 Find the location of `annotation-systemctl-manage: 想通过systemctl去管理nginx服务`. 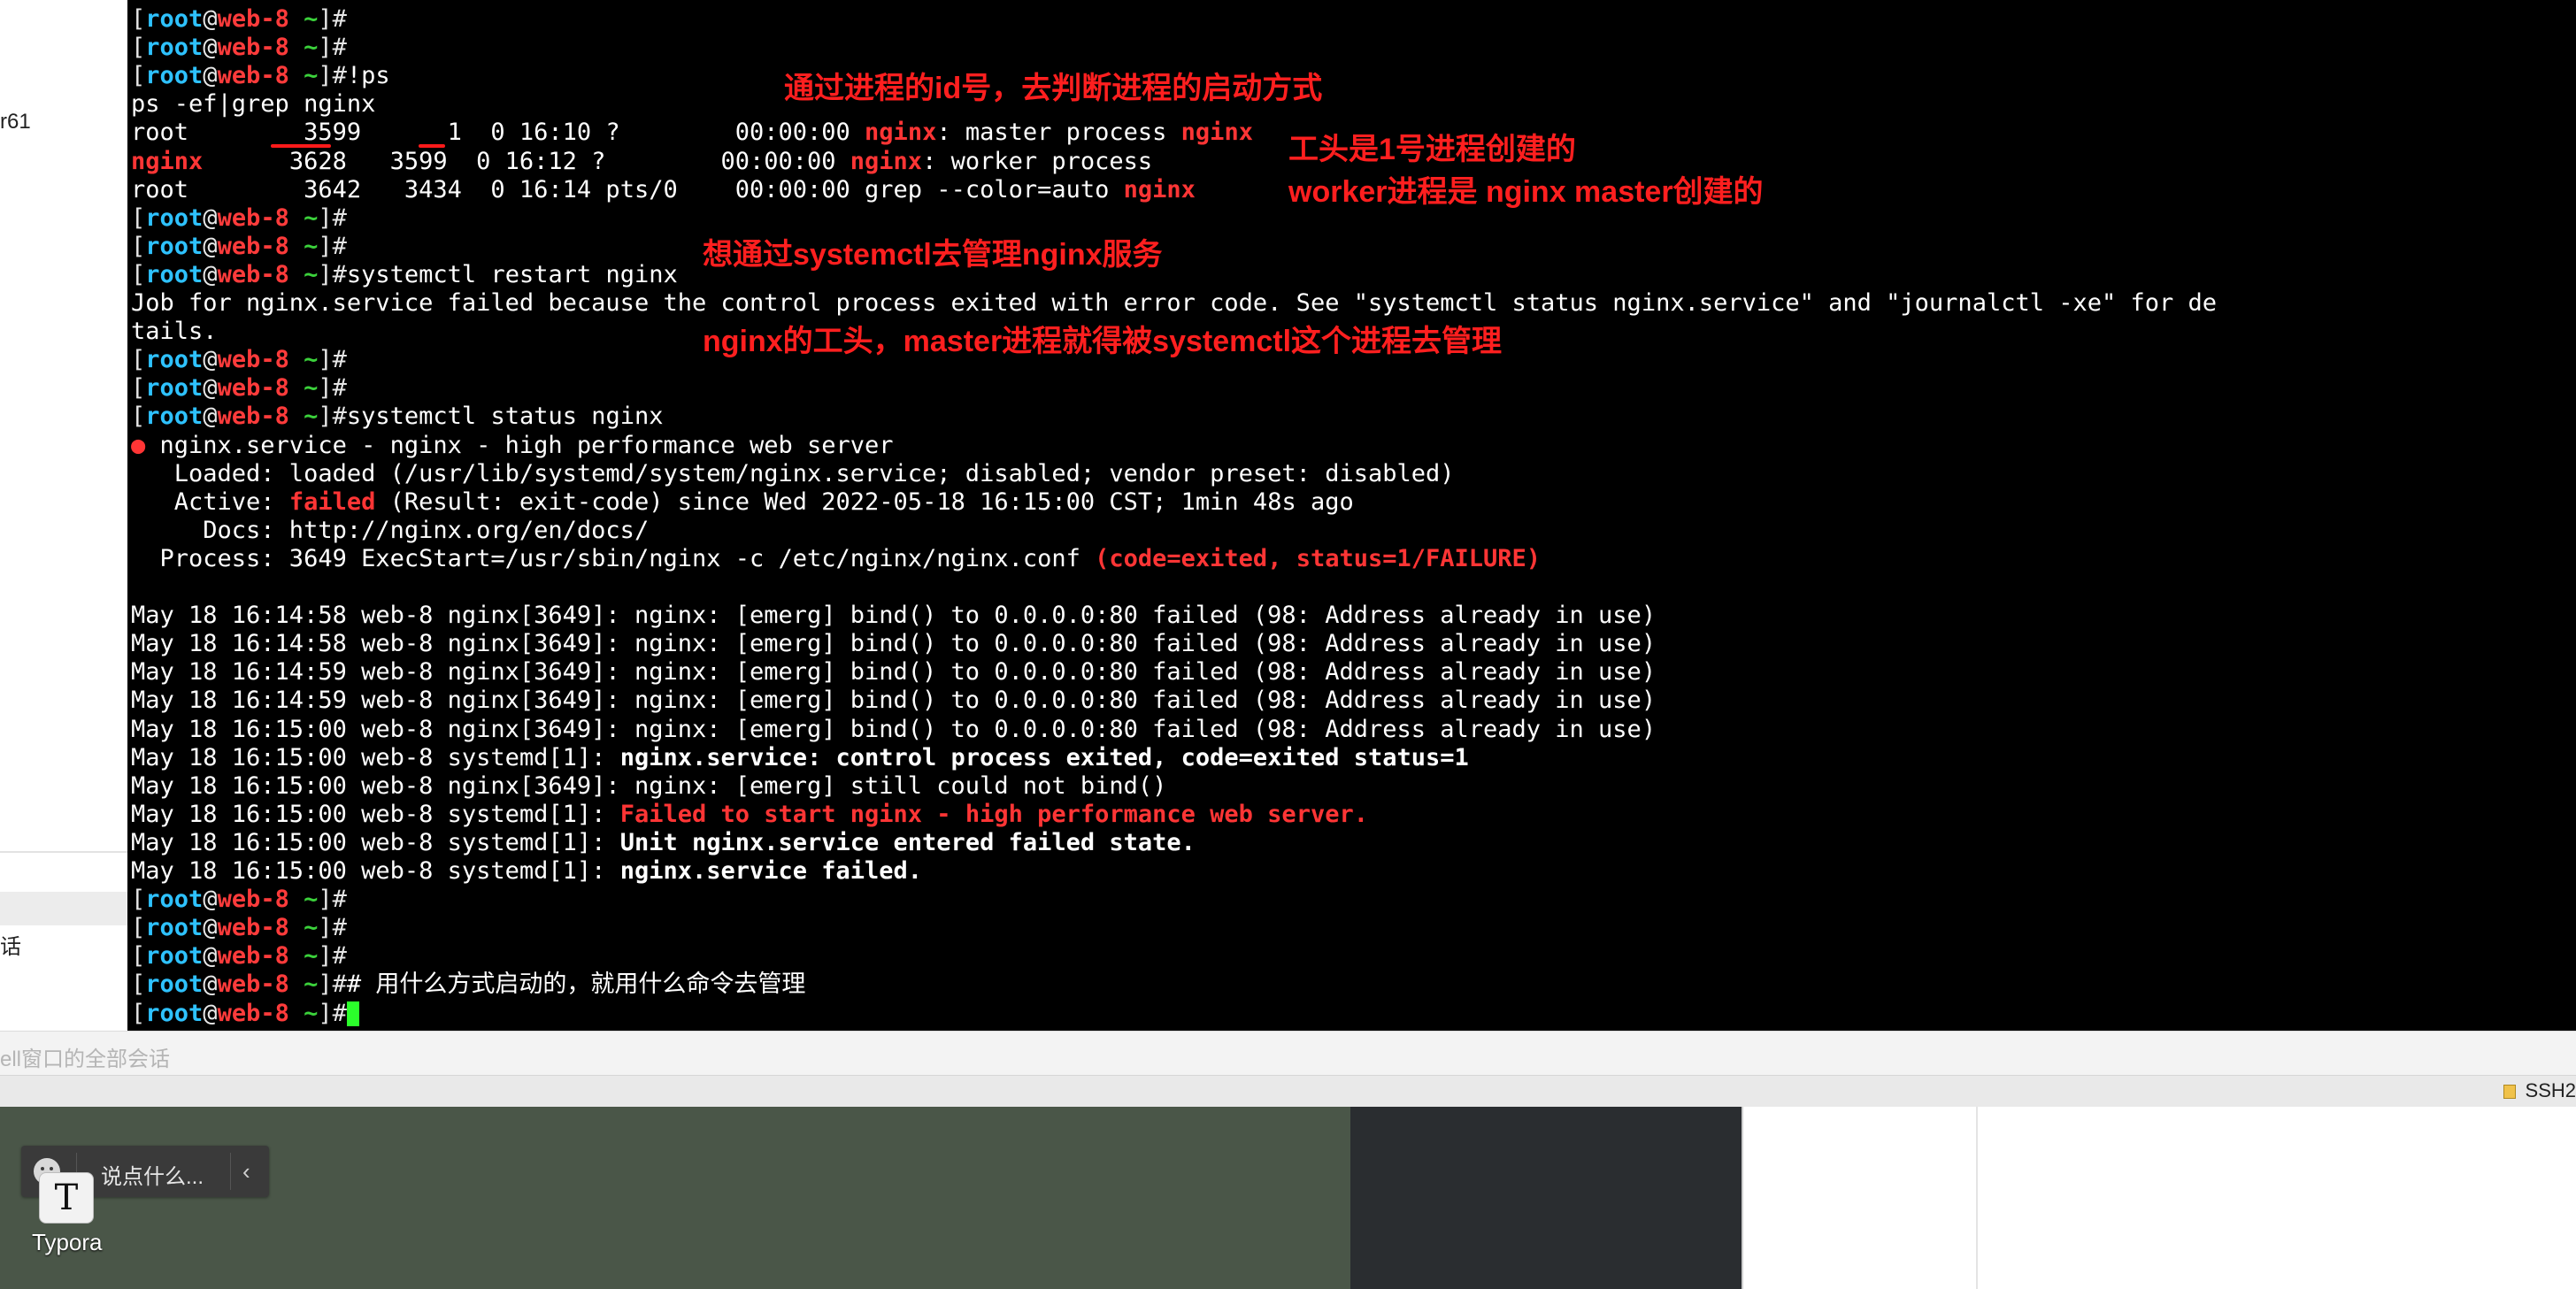

annotation-systemctl-manage: 想通过systemctl去管理nginx服务 is located at coordinates (933, 255).